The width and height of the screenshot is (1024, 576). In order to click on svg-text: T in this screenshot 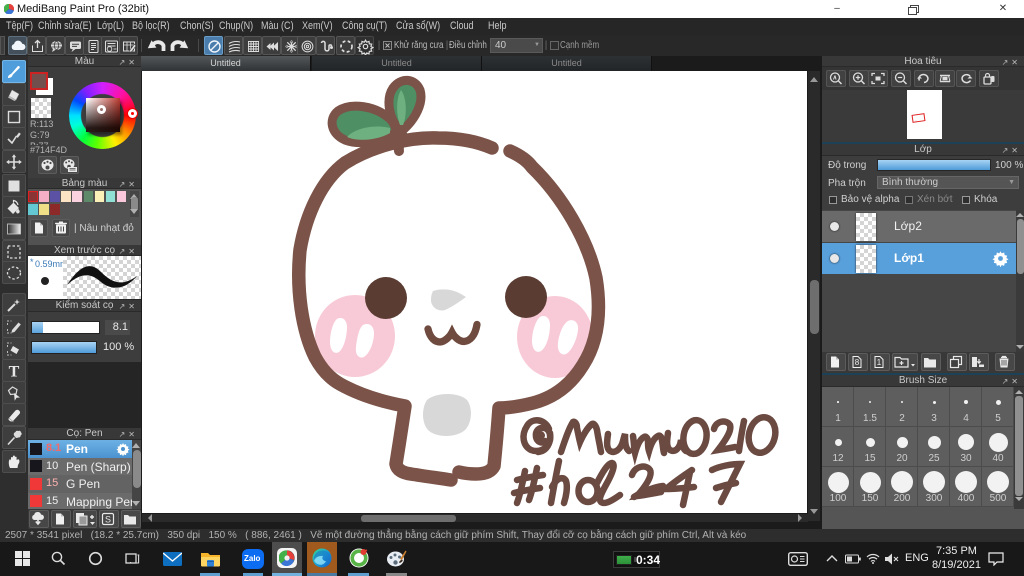, I will do `click(14, 372)`.